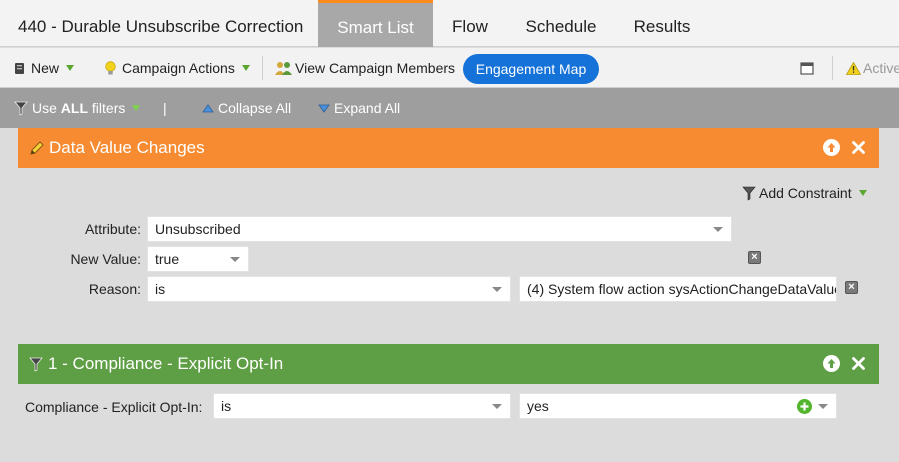 The width and height of the screenshot is (899, 462). Describe the element at coordinates (208, 107) in the screenshot. I see `triangle-up-icon` at that location.